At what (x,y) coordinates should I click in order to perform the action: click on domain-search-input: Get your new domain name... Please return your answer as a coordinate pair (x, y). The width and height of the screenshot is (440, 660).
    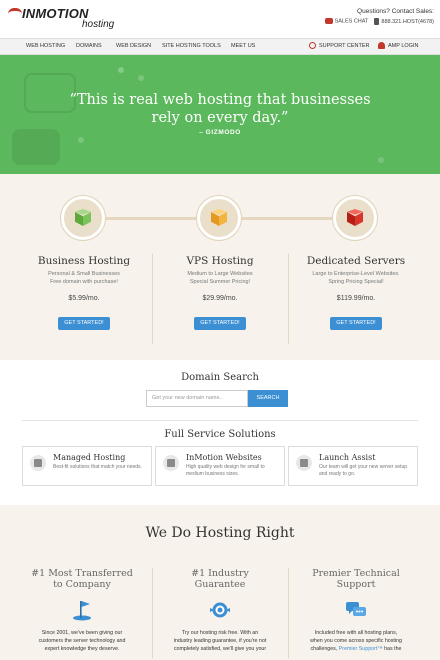
    Looking at the image, I should click on (197, 398).